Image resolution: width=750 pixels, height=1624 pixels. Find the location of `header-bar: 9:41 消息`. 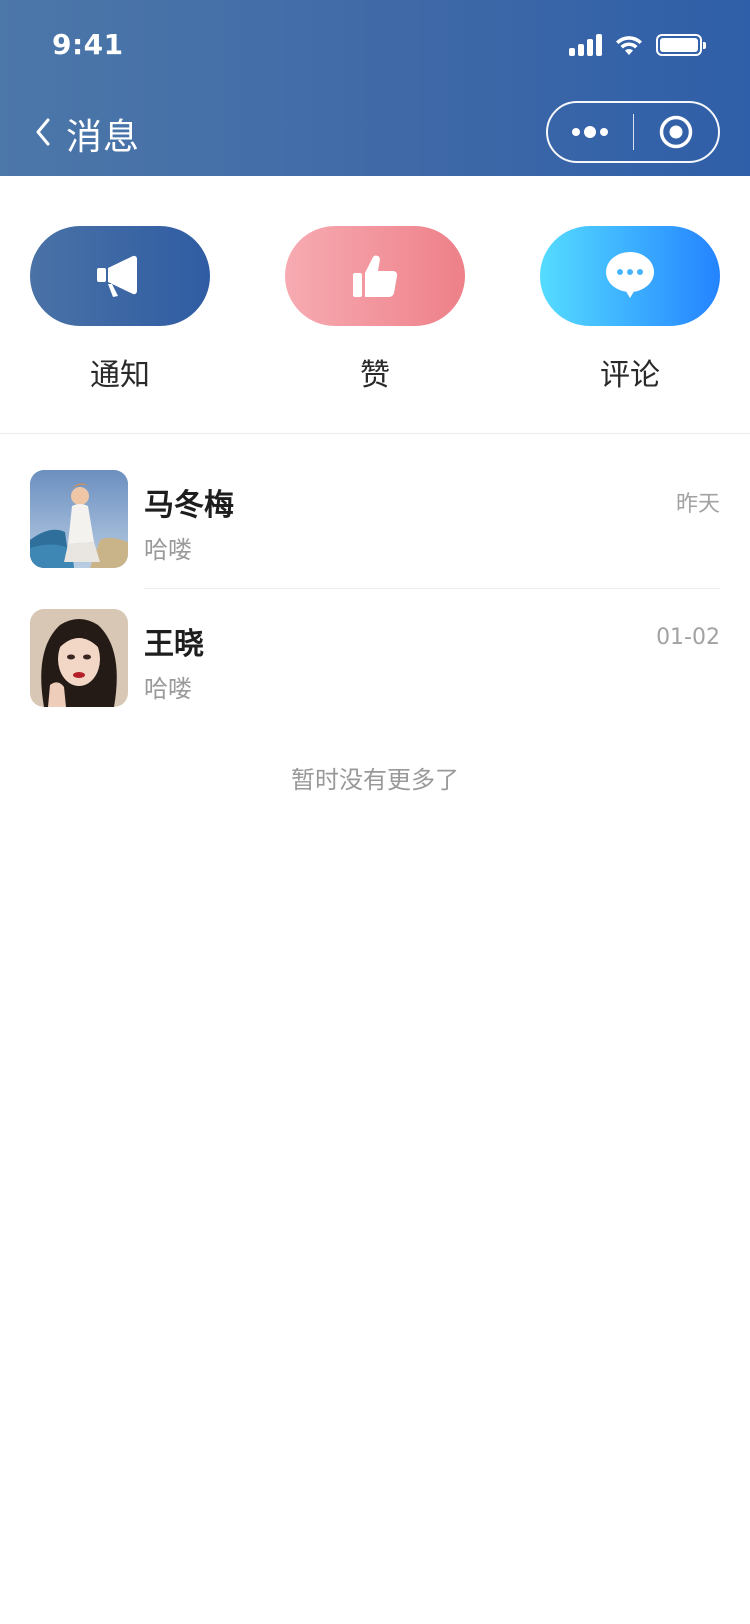

header-bar: 9:41 消息 is located at coordinates (375, 88).